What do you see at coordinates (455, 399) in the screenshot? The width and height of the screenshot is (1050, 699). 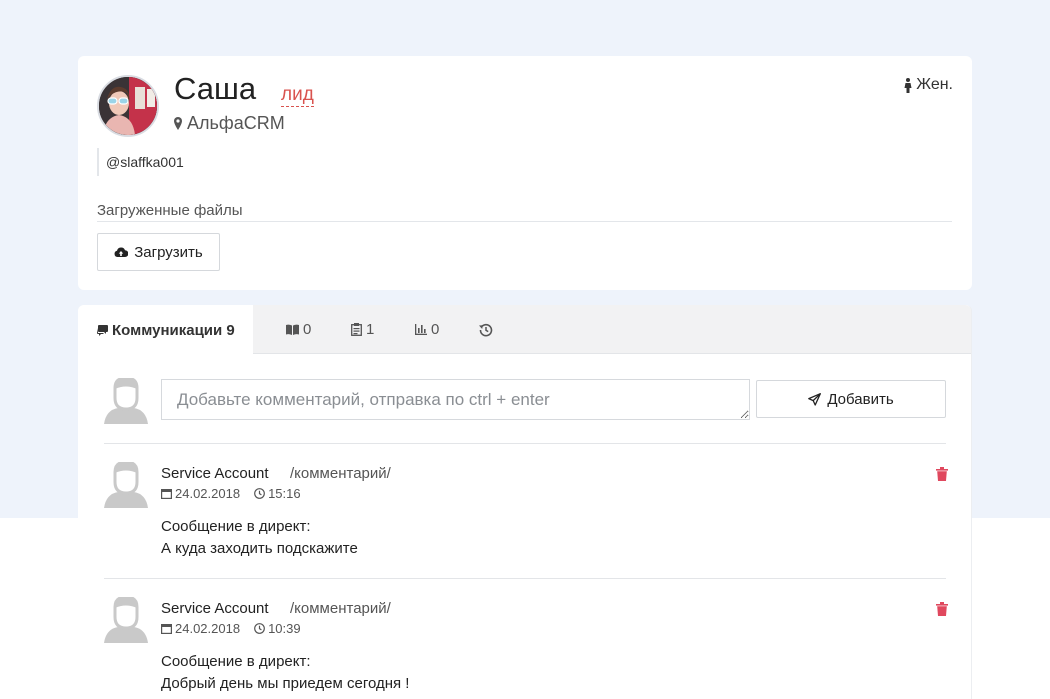 I see `comment-input` at bounding box center [455, 399].